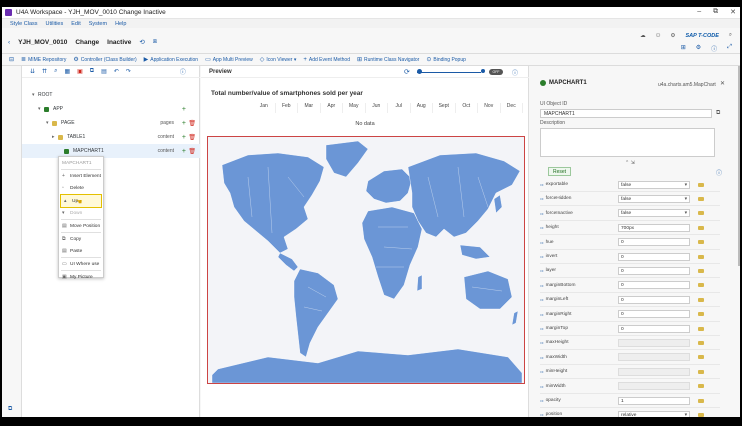  Describe the element at coordinates (155, 42) in the screenshot. I see `activate-icon: ⧈` at that location.